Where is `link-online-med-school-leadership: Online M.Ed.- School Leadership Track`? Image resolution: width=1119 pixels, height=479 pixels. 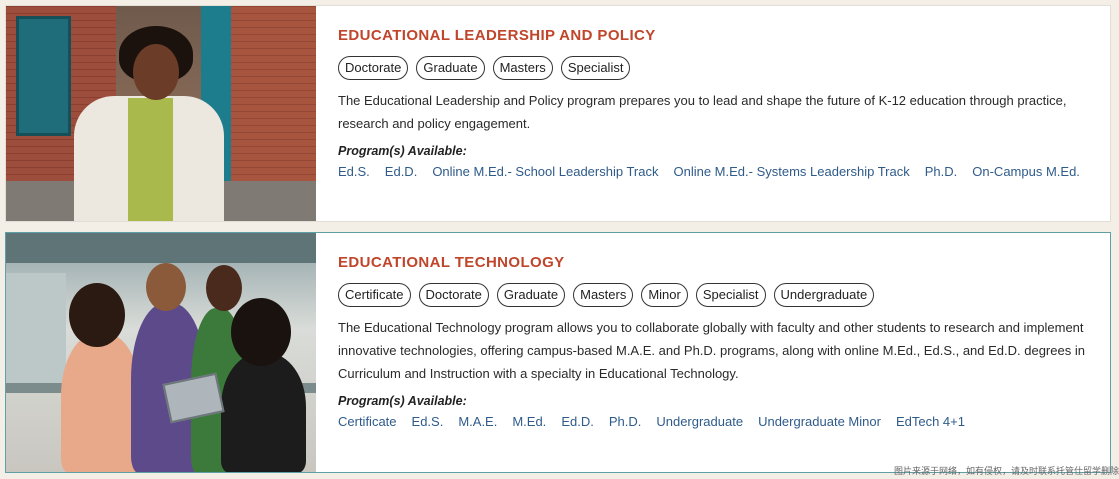
link-online-med-school-leadership: Online M.Ed.- School Leadership Track is located at coordinates (545, 171).